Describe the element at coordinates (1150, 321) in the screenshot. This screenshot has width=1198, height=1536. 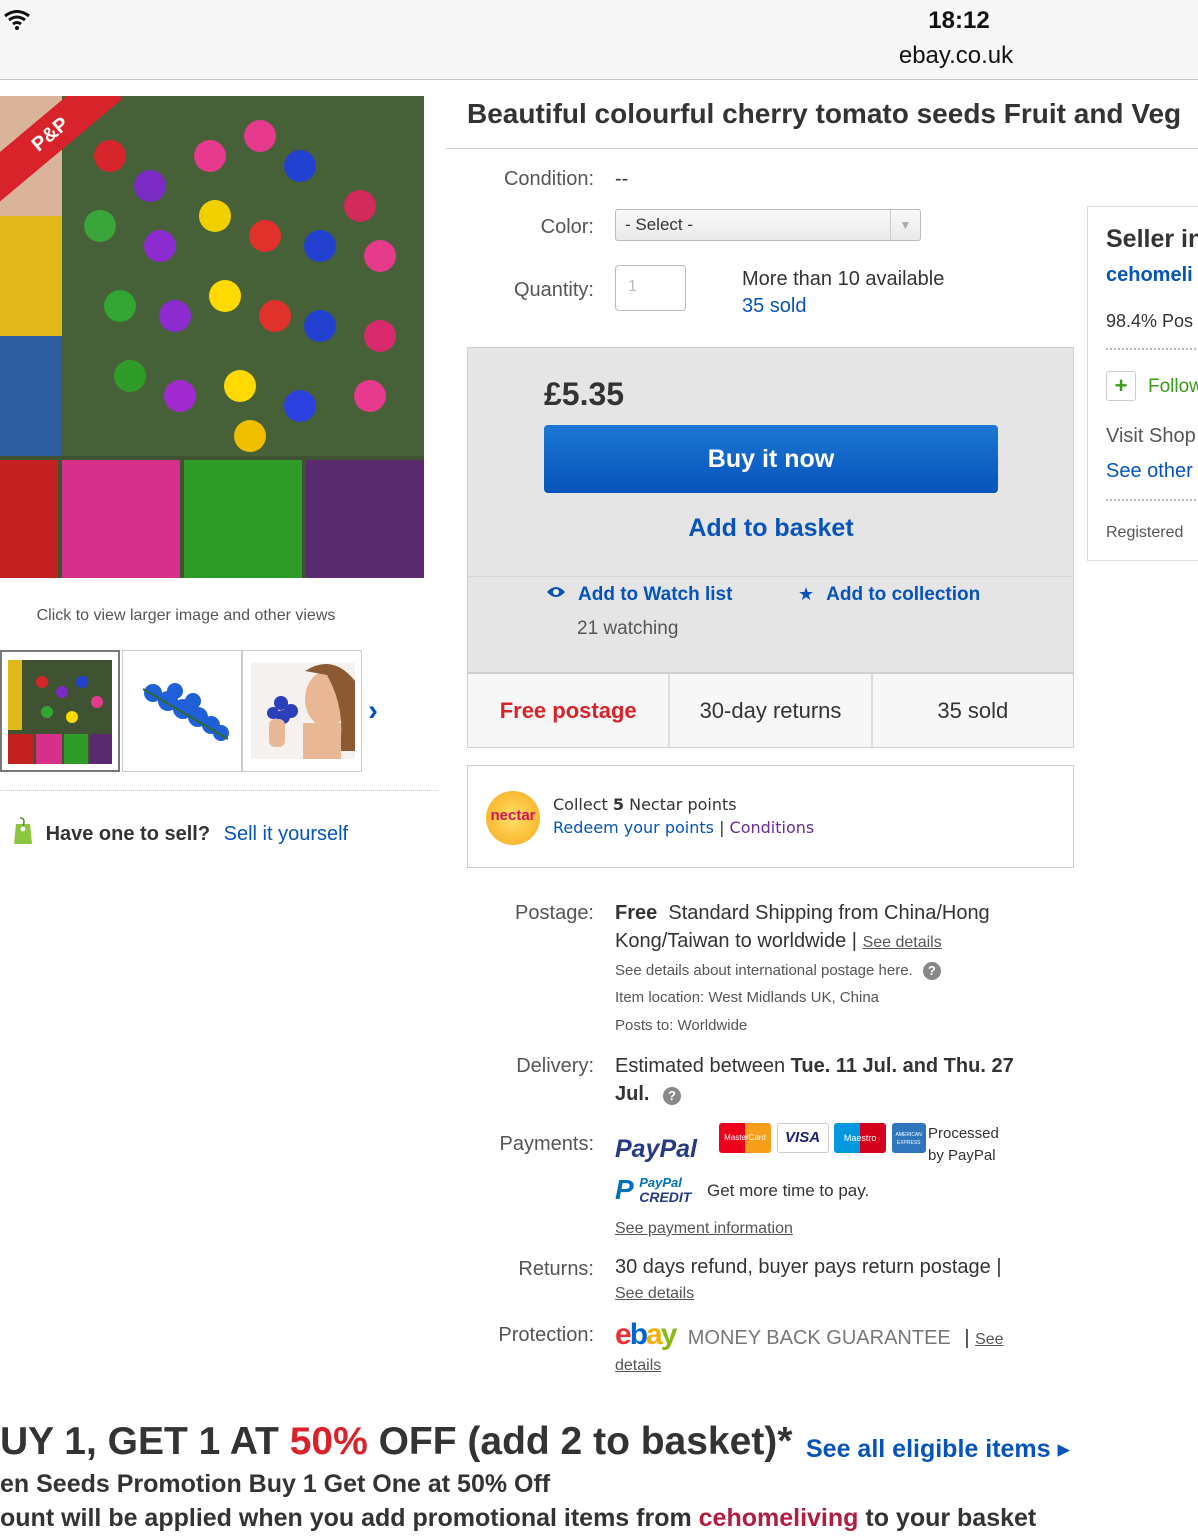
I see `seller-feedback: 98.4% Pos` at that location.